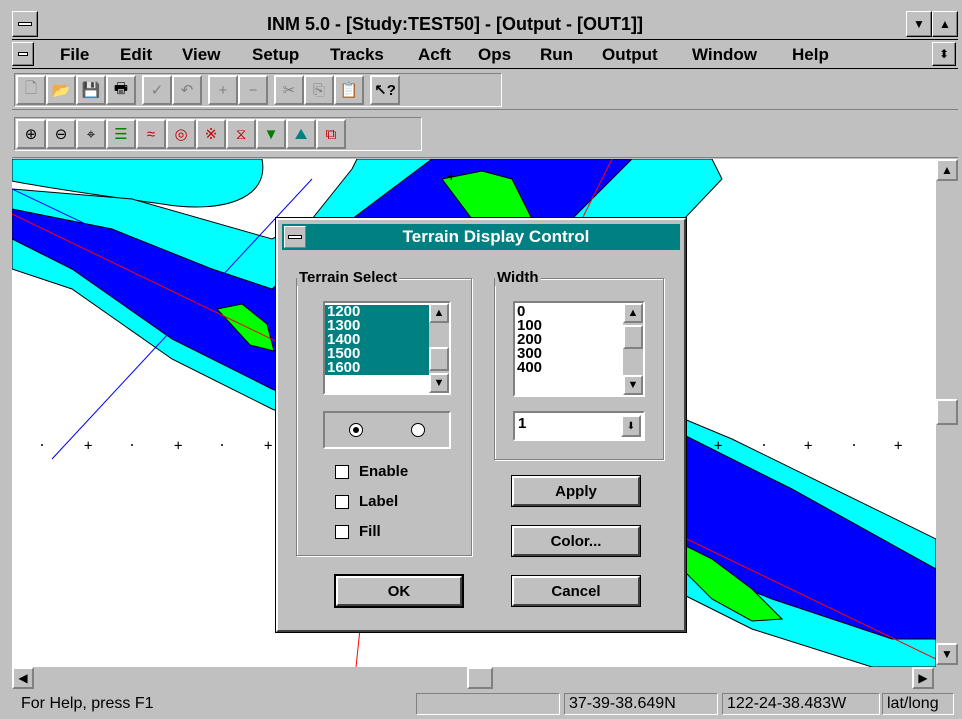  What do you see at coordinates (151, 134) in the screenshot?
I see `tracks-icon: ≈` at bounding box center [151, 134].